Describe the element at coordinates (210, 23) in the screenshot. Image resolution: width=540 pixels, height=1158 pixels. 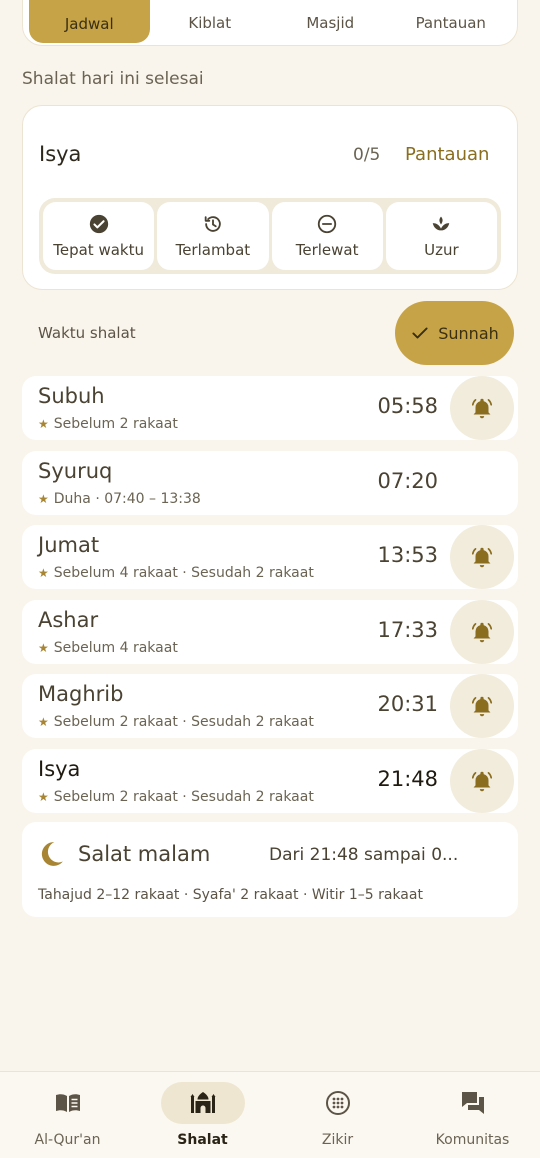
I see `tab-kiblat: Kiblat` at that location.